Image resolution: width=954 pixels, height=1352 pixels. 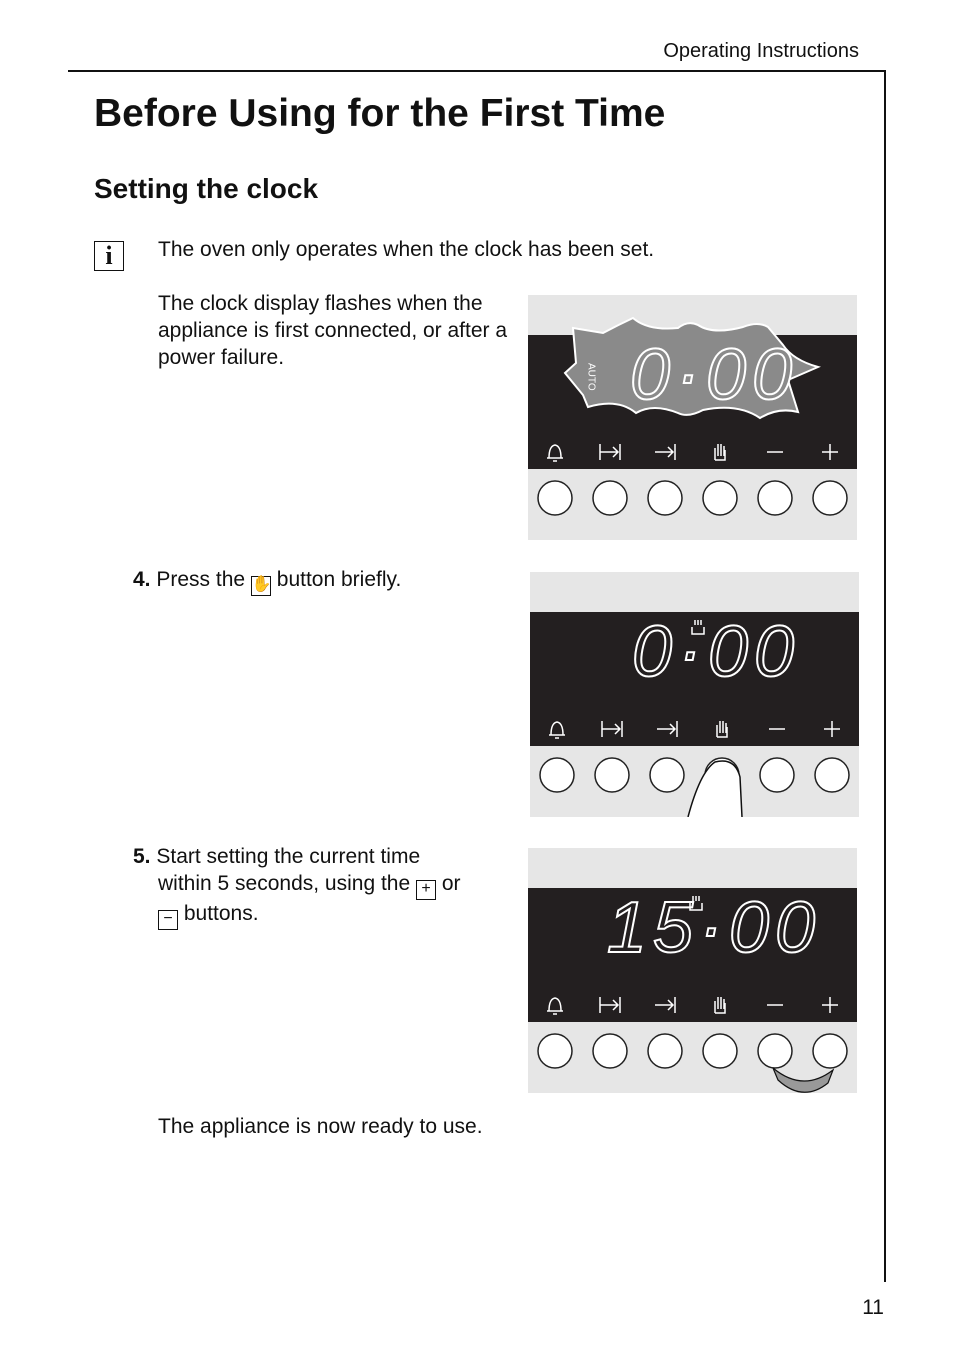 What do you see at coordinates (206, 188) in the screenshot?
I see `section-heading: Setting the clock` at bounding box center [206, 188].